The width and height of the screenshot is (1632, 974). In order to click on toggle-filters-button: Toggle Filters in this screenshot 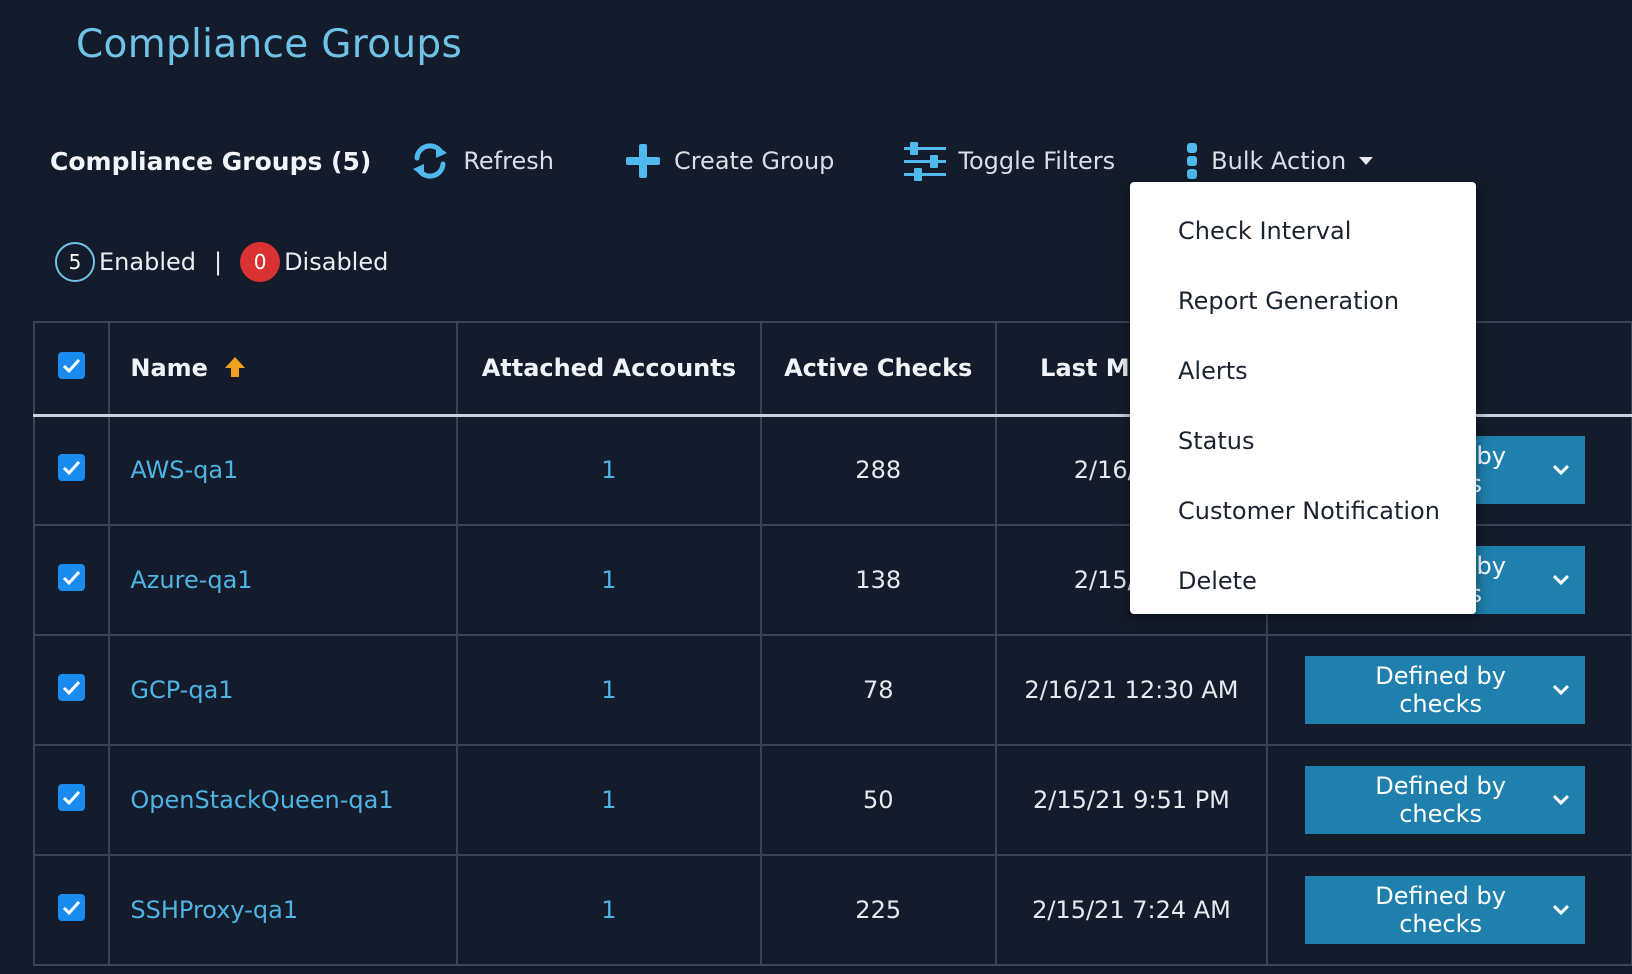, I will do `click(1009, 161)`.